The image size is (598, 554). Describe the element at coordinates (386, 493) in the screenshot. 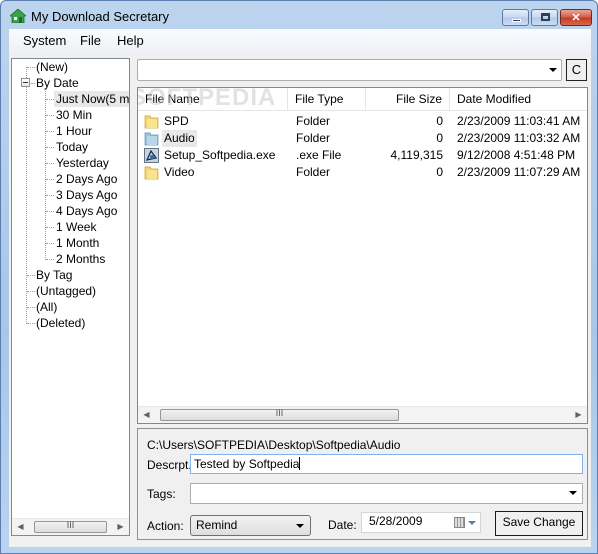

I see `tags-combobox` at that location.